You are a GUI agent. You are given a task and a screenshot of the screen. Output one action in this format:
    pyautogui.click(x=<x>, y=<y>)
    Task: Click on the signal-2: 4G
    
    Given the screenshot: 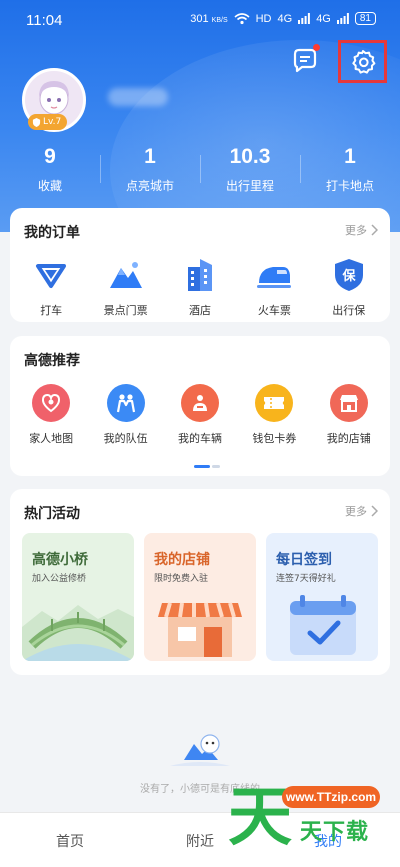 What is the action you would take?
    pyautogui.click(x=323, y=18)
    